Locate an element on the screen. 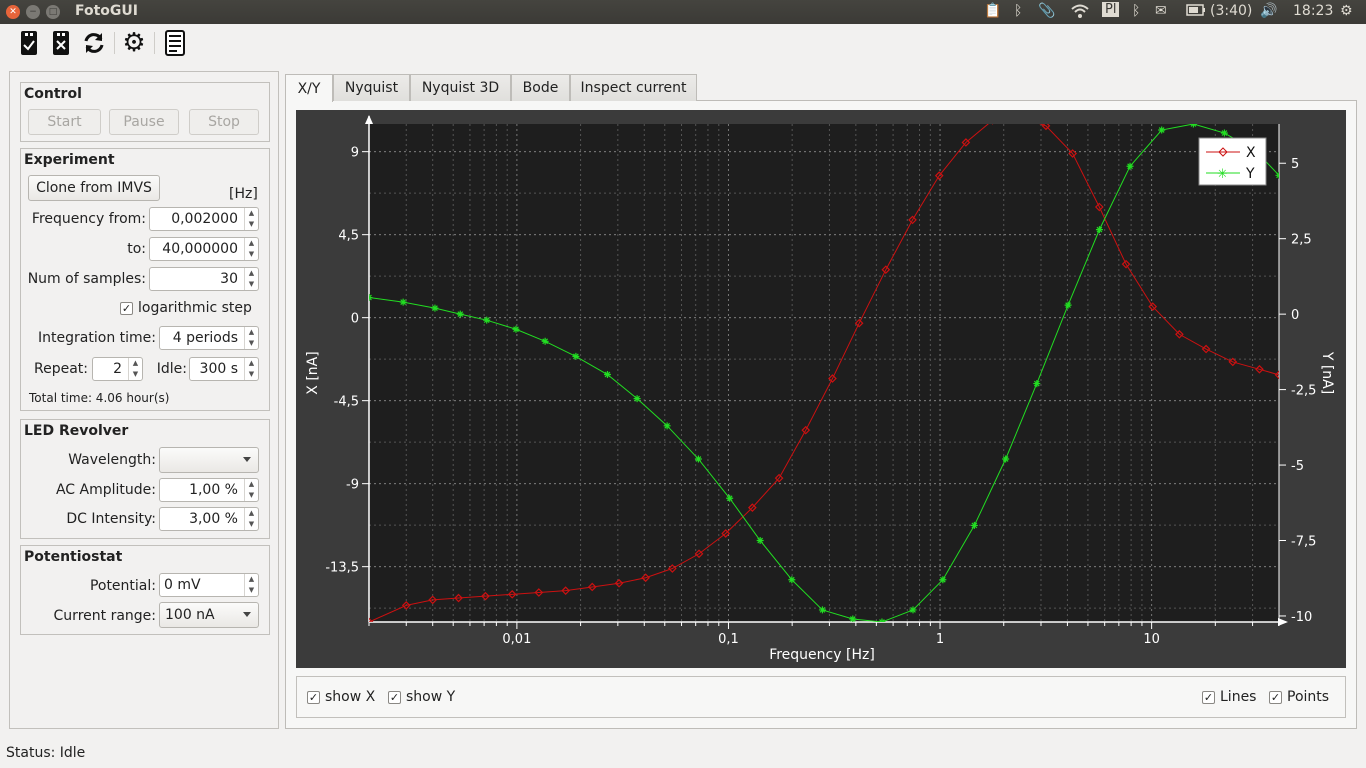  show-x-checkbox: ✓ is located at coordinates (313, 697).